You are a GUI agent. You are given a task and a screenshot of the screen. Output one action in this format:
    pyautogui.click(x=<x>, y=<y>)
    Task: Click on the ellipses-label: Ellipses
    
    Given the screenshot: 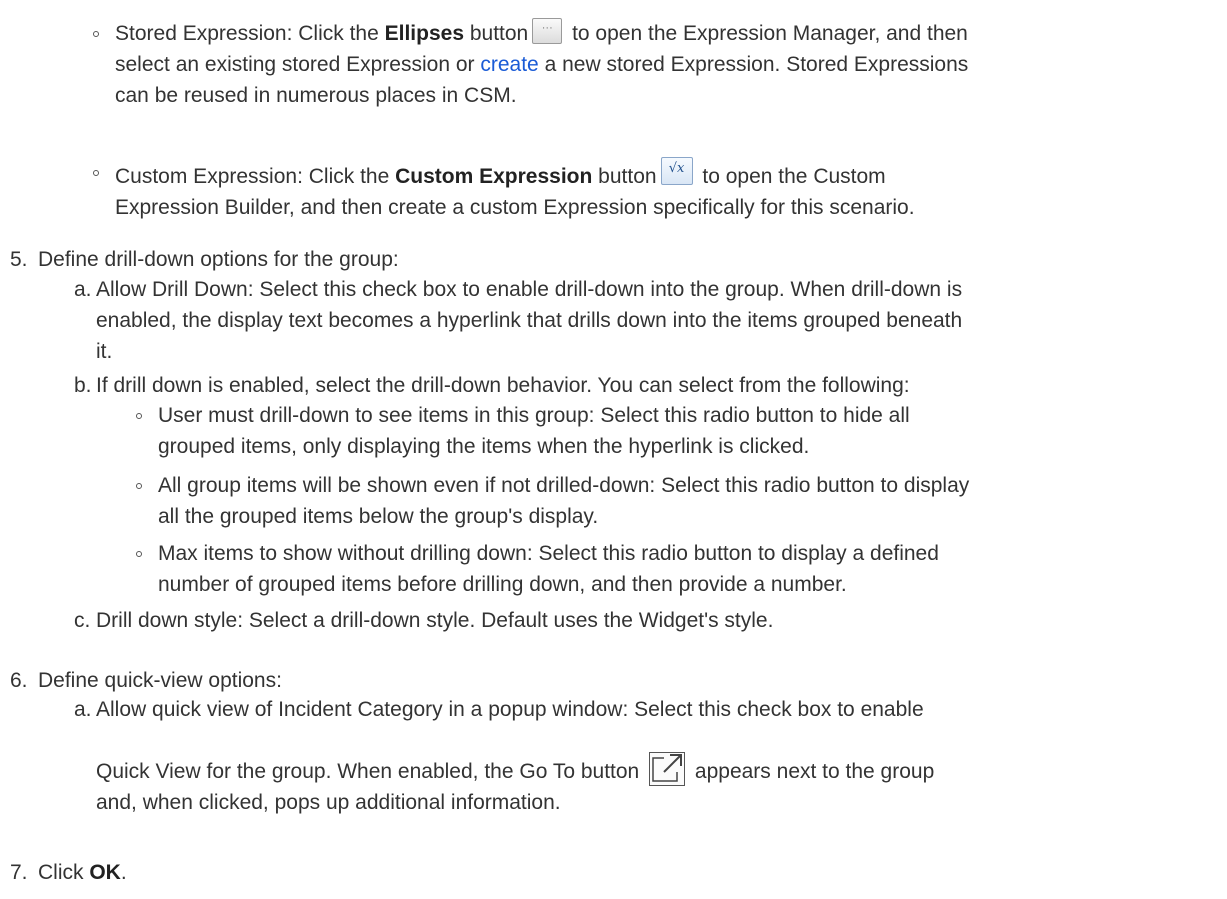 What is the action you would take?
    pyautogui.click(x=424, y=33)
    